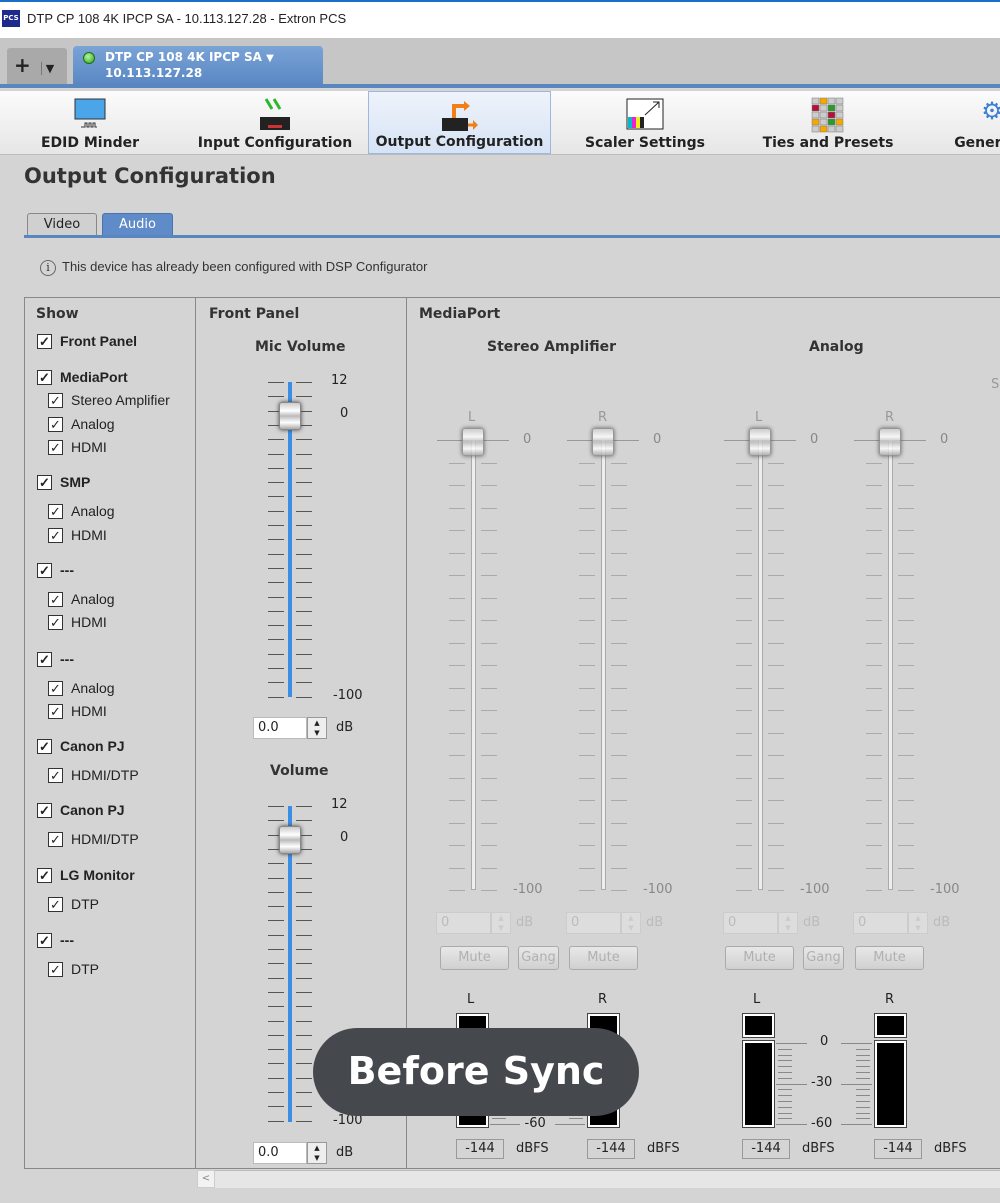 The image size is (1000, 1203). What do you see at coordinates (965, 122) in the screenshot?
I see `toolbar-general: ⚙ General` at bounding box center [965, 122].